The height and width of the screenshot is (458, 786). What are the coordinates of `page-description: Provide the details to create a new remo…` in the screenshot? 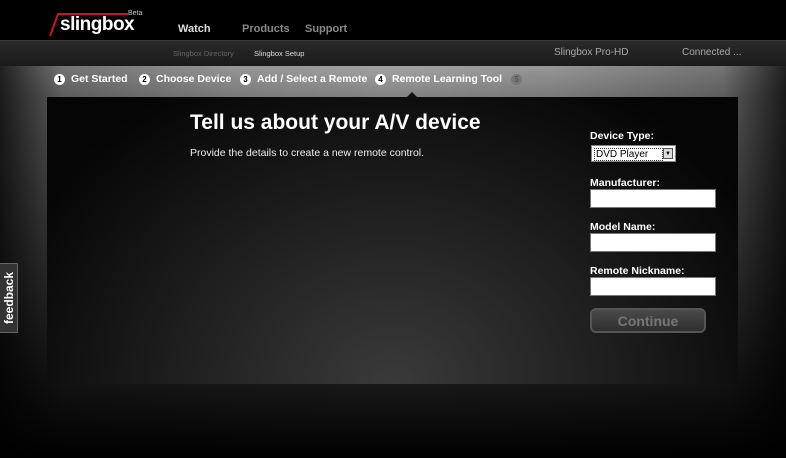 It's located at (307, 153).